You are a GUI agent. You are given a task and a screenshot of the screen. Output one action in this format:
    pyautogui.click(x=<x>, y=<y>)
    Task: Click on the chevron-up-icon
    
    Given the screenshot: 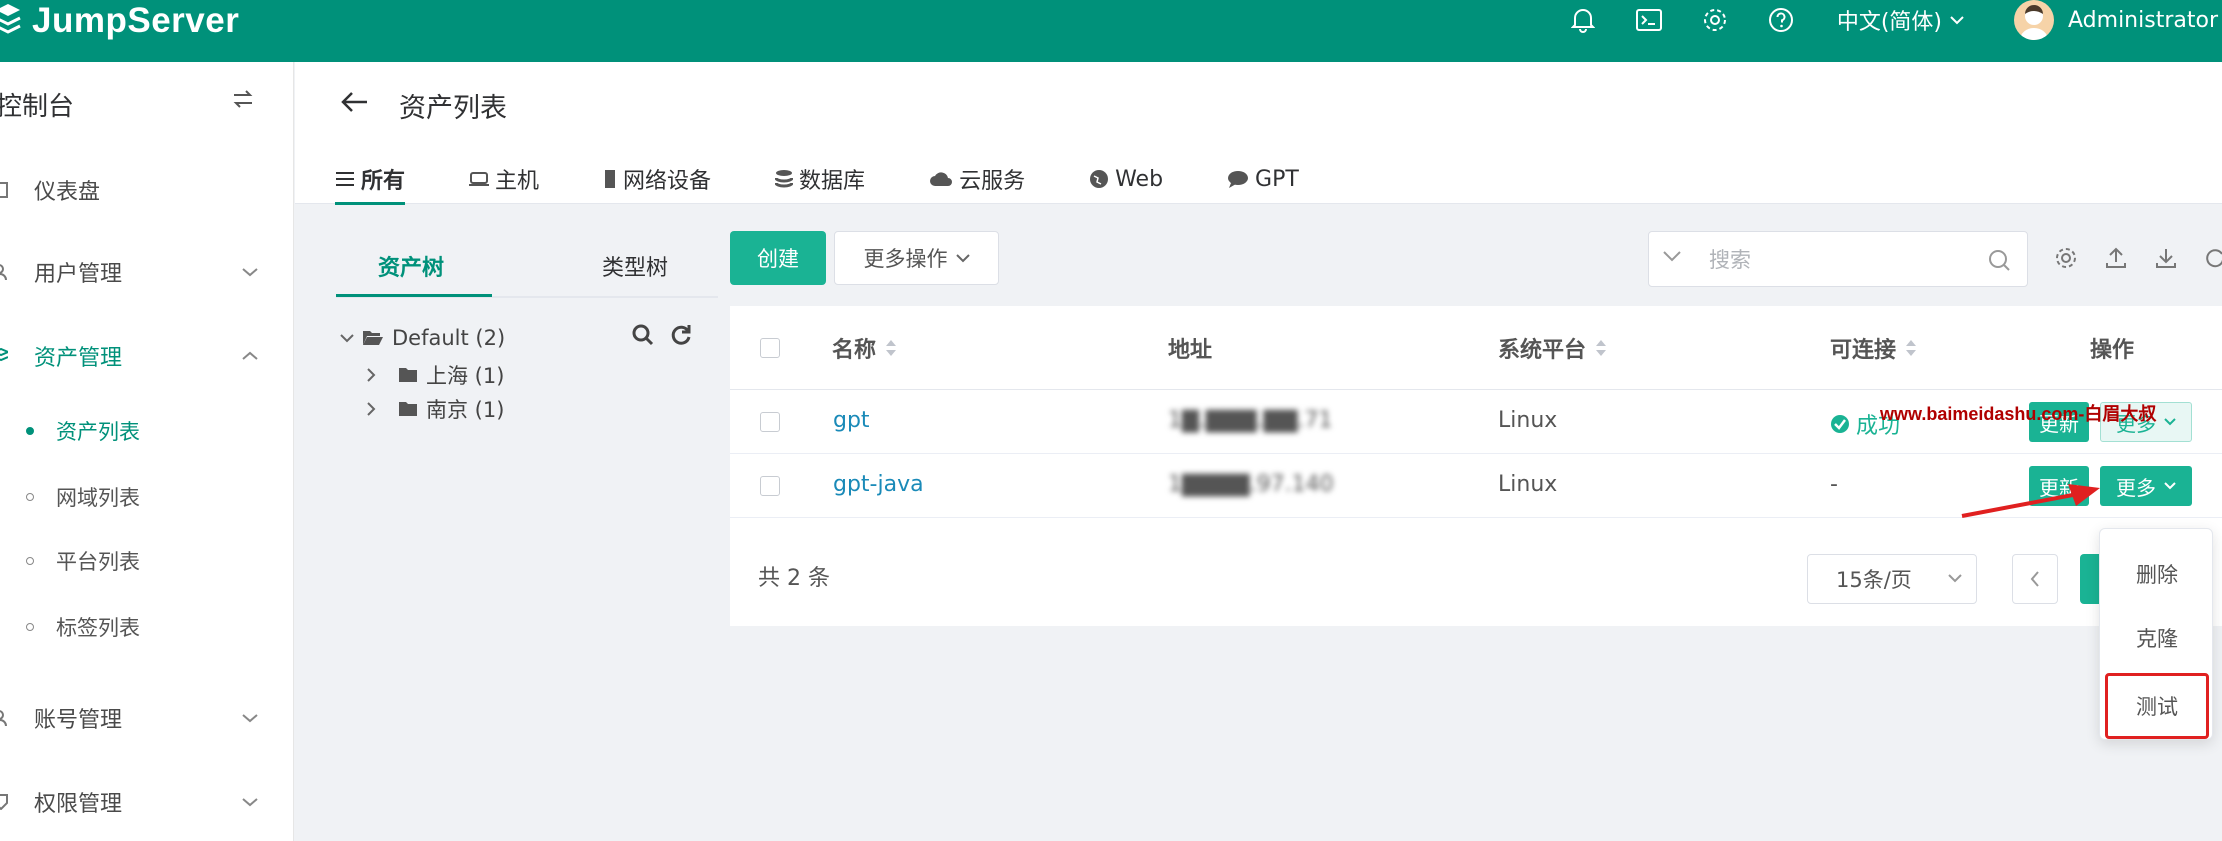 What is the action you would take?
    pyautogui.click(x=250, y=356)
    